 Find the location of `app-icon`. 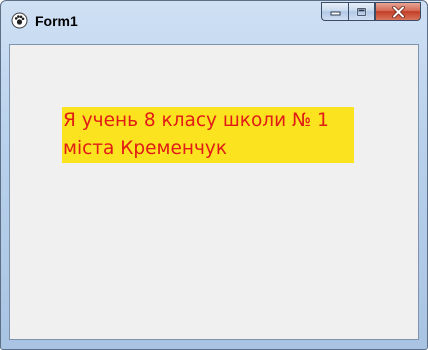

app-icon is located at coordinates (19, 20).